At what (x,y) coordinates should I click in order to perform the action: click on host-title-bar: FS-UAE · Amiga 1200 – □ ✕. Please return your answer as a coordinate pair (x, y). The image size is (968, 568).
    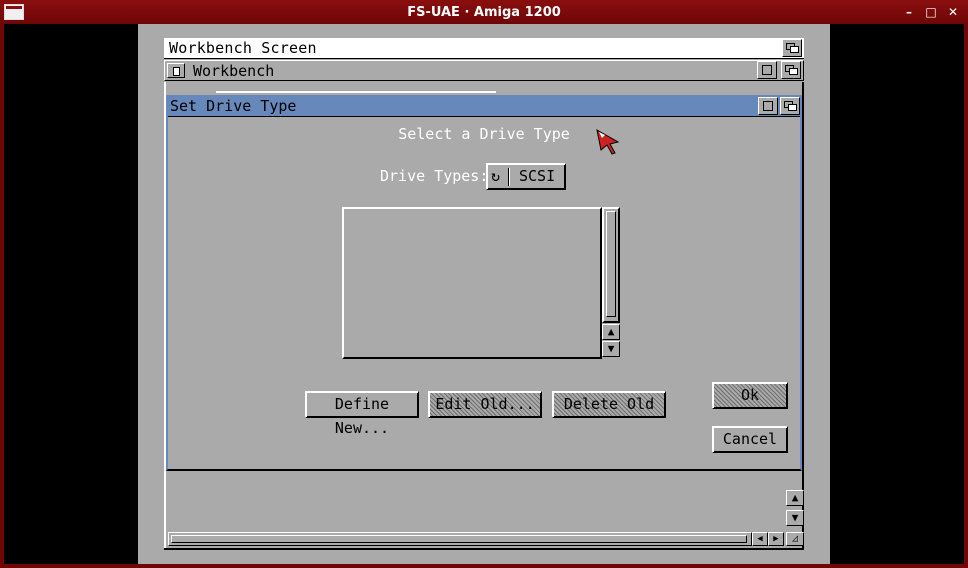
    Looking at the image, I should click on (484, 12).